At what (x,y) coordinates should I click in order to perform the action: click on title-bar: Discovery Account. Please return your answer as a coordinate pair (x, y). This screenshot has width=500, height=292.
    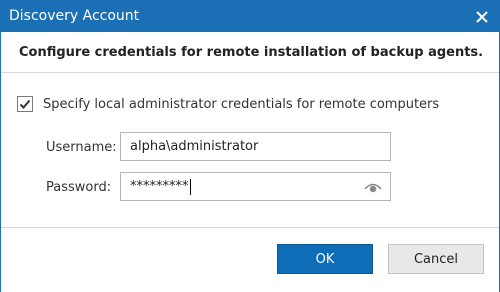
    Looking at the image, I should click on (250, 16).